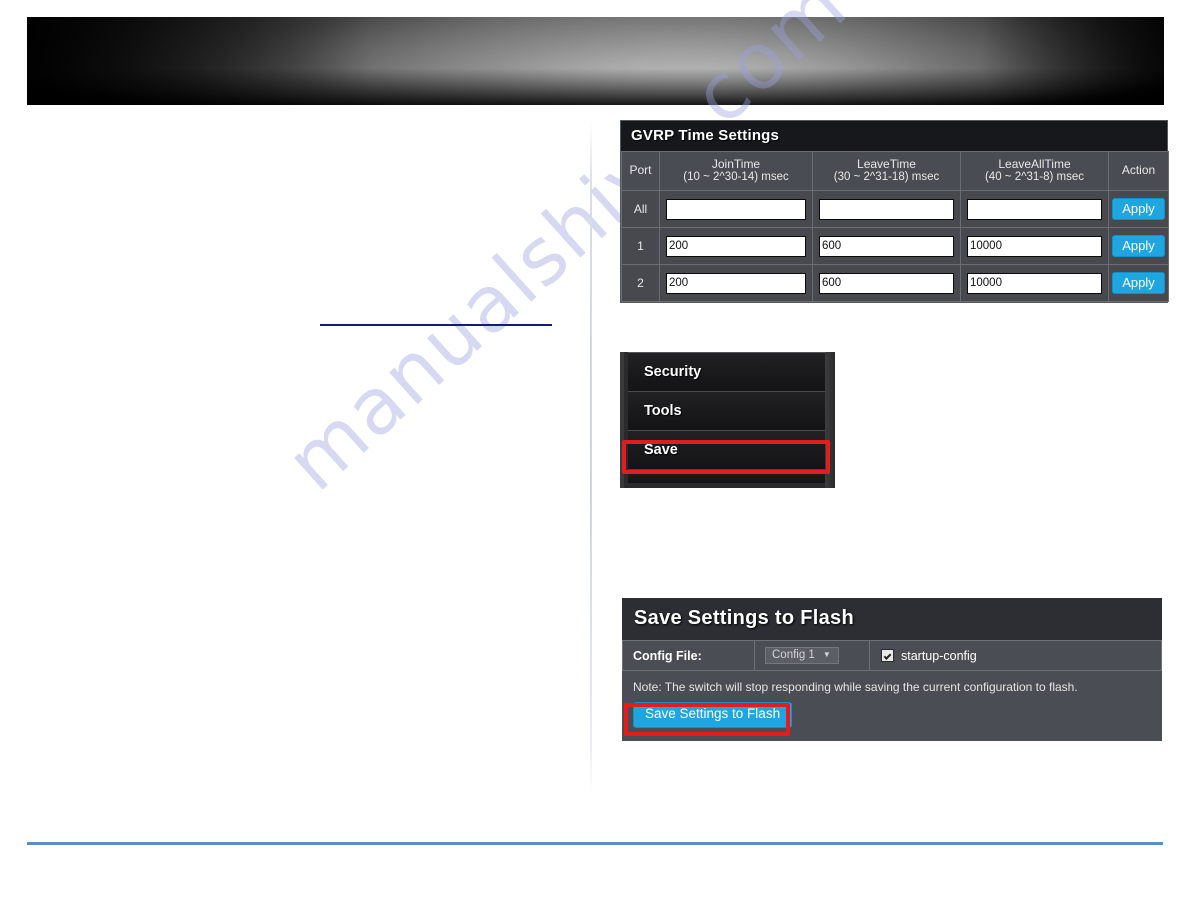 The image size is (1188, 918). Describe the element at coordinates (673, 372) in the screenshot. I see `sidebar-item-label: Security` at that location.